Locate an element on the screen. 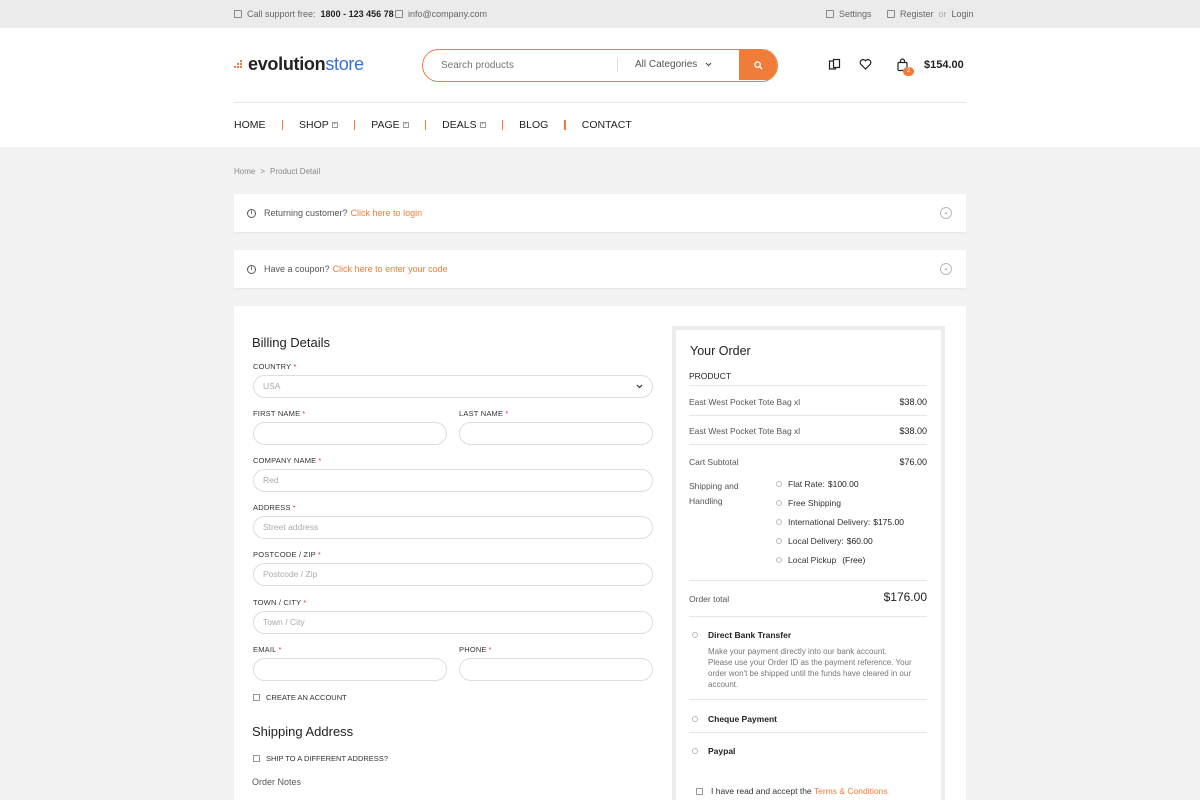  shipping-option-international: International Delivery: $175.00 is located at coordinates (840, 522).